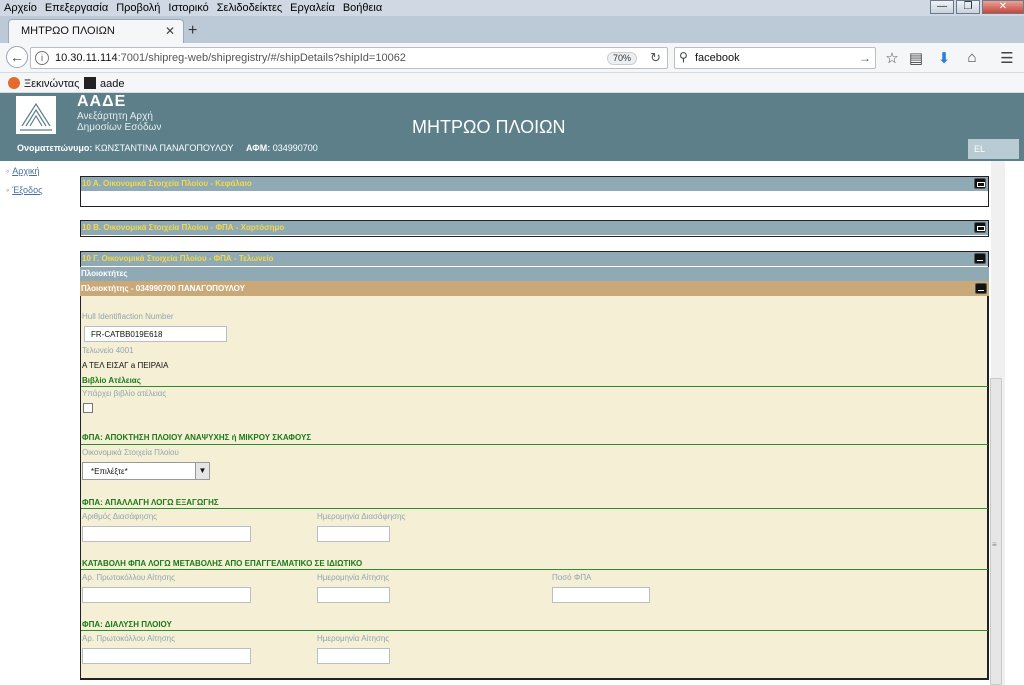  What do you see at coordinates (534, 274) in the screenshot?
I see `owners-bar: Πλοιοκτήτες` at bounding box center [534, 274].